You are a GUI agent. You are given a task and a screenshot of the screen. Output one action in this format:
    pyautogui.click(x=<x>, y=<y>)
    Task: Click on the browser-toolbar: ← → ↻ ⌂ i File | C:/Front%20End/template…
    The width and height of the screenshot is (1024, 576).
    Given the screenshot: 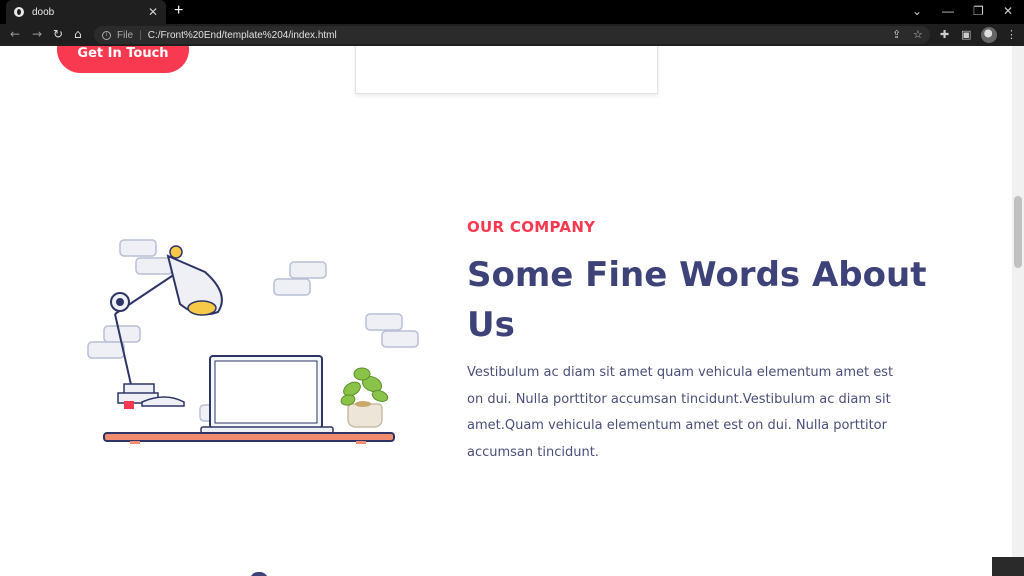 What is the action you would take?
    pyautogui.click(x=512, y=35)
    